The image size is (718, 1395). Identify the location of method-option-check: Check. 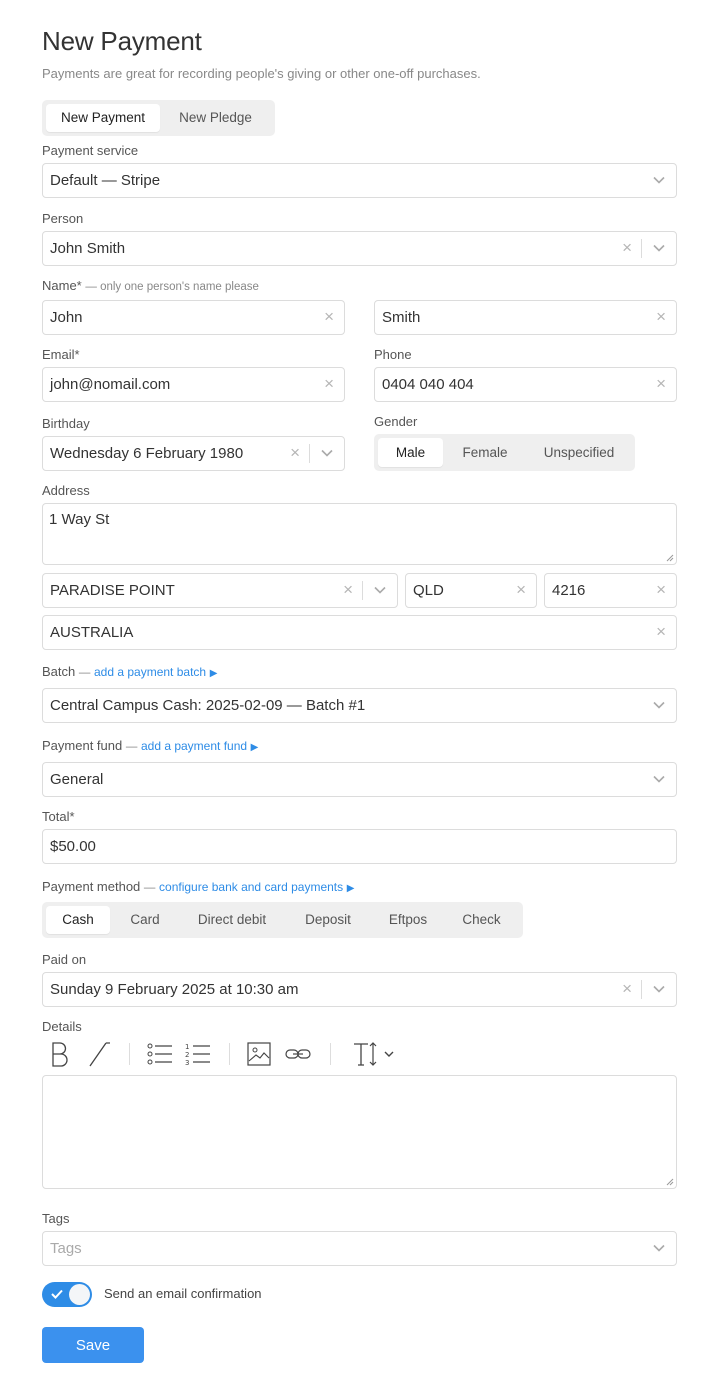
(481, 920).